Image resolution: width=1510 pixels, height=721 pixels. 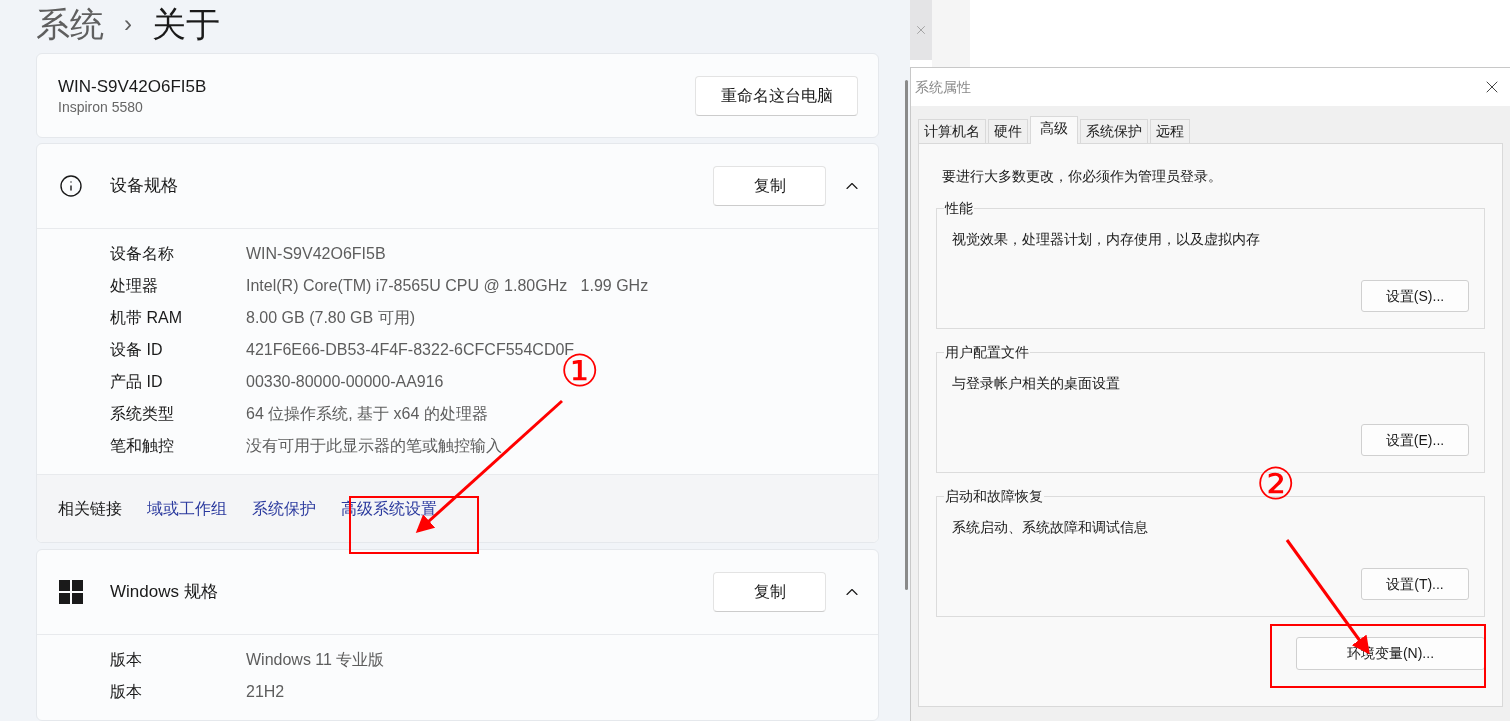 I want to click on spec-value: Intel(R) Core(TM) i7-8565U CPU @ 1.80GHz 1.99 GHz, so click(x=447, y=286).